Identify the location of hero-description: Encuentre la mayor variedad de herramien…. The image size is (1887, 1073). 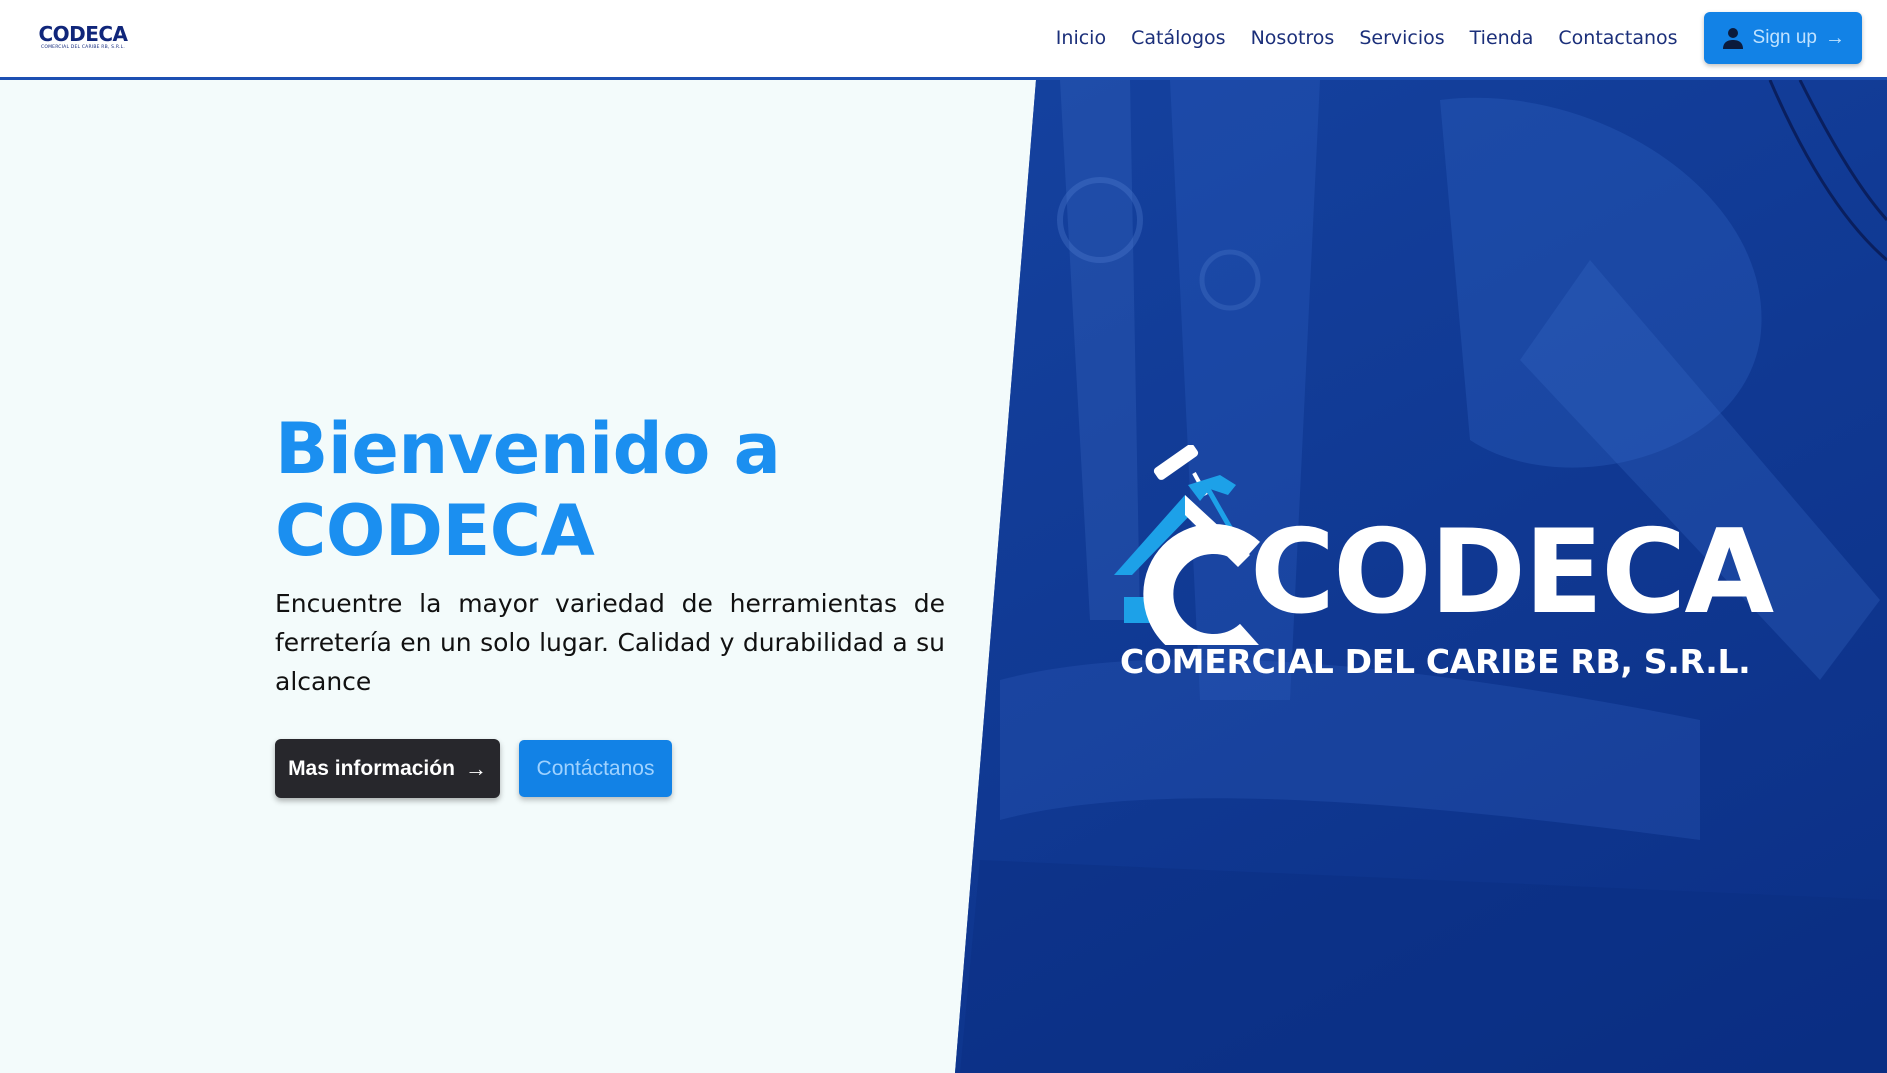
(610, 642).